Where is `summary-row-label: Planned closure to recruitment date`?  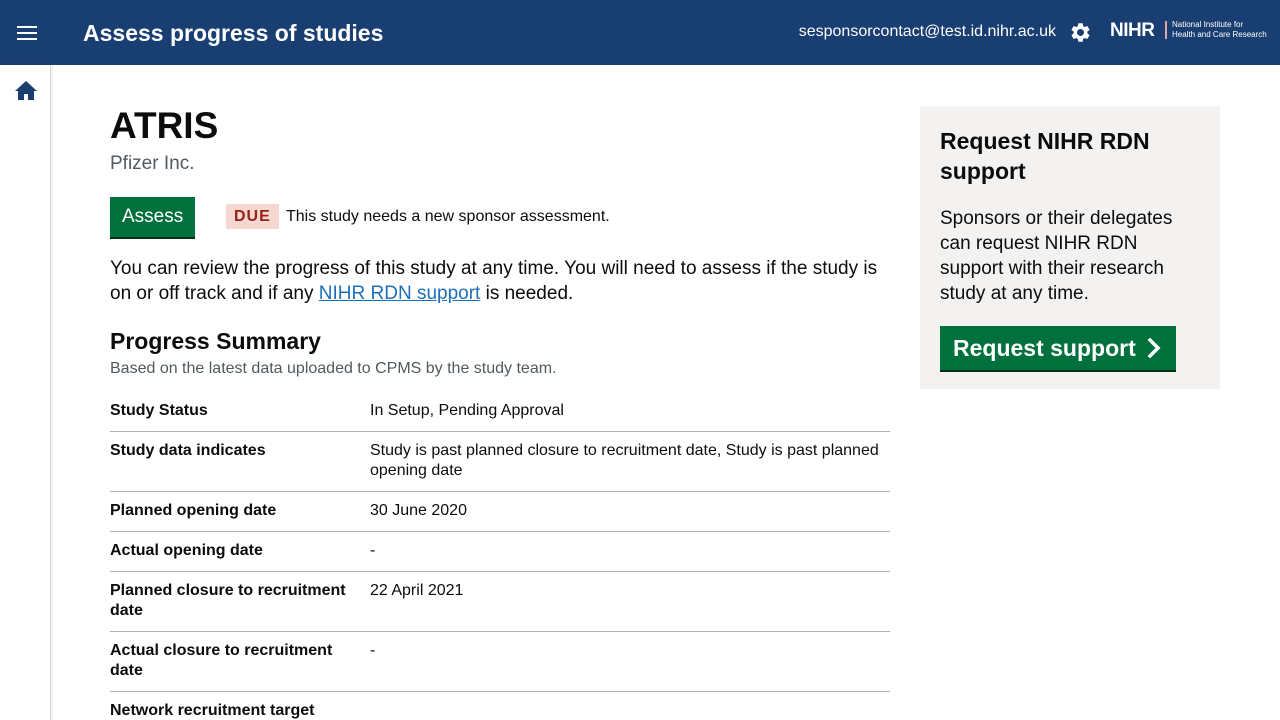 summary-row-label: Planned closure to recruitment date is located at coordinates (240, 601).